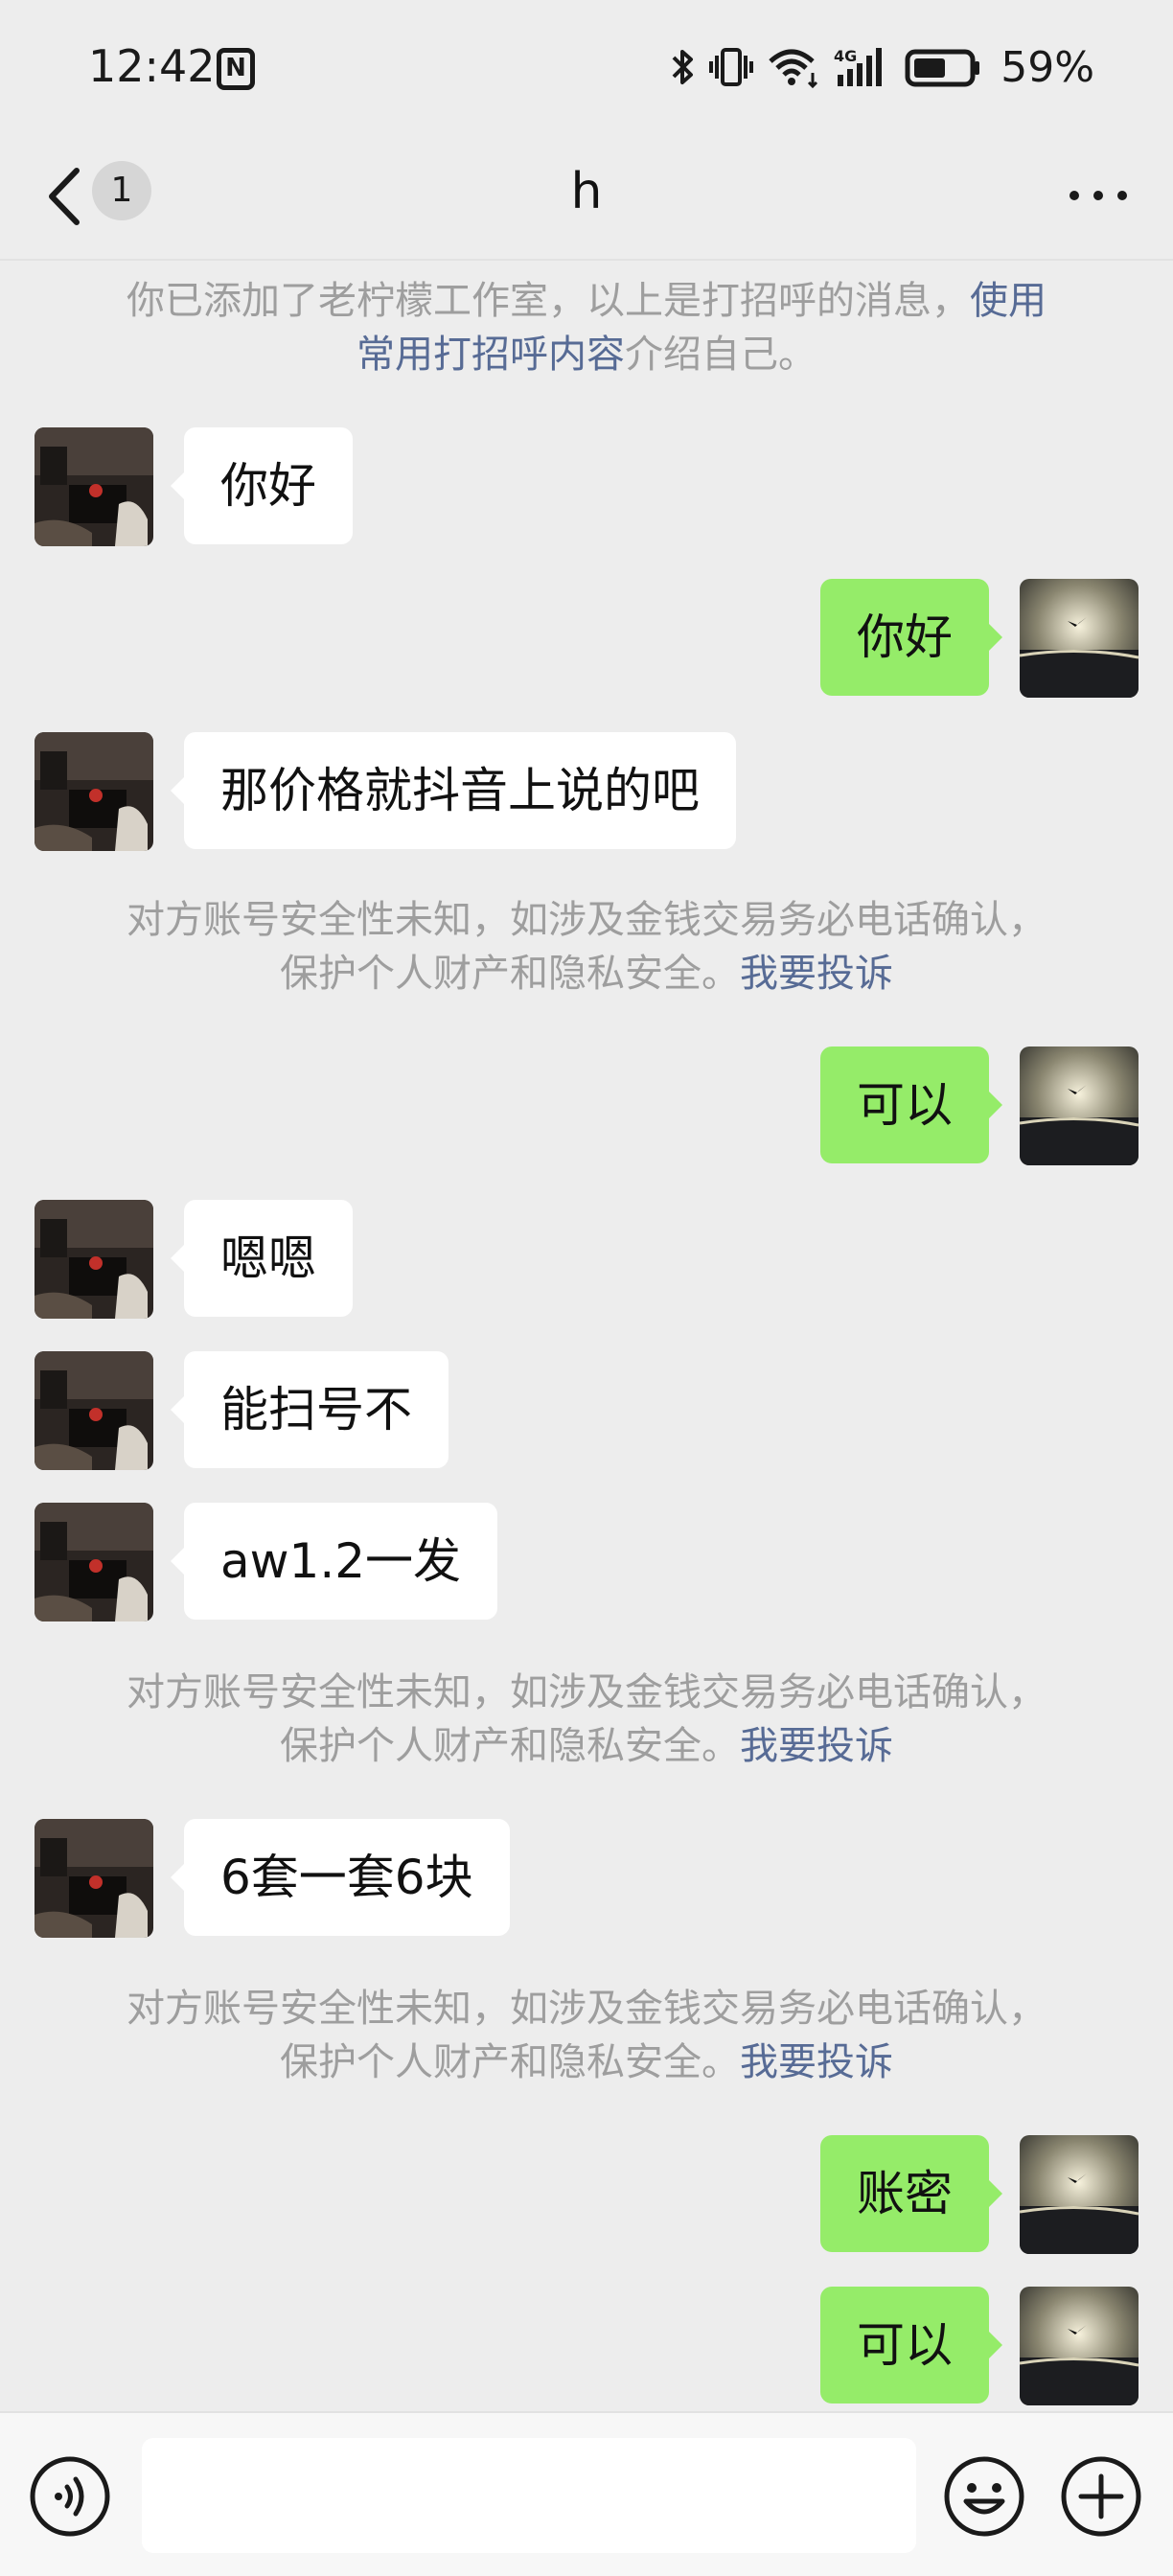  I want to click on message-bubble-incoming: 能扫号不, so click(309, 1410).